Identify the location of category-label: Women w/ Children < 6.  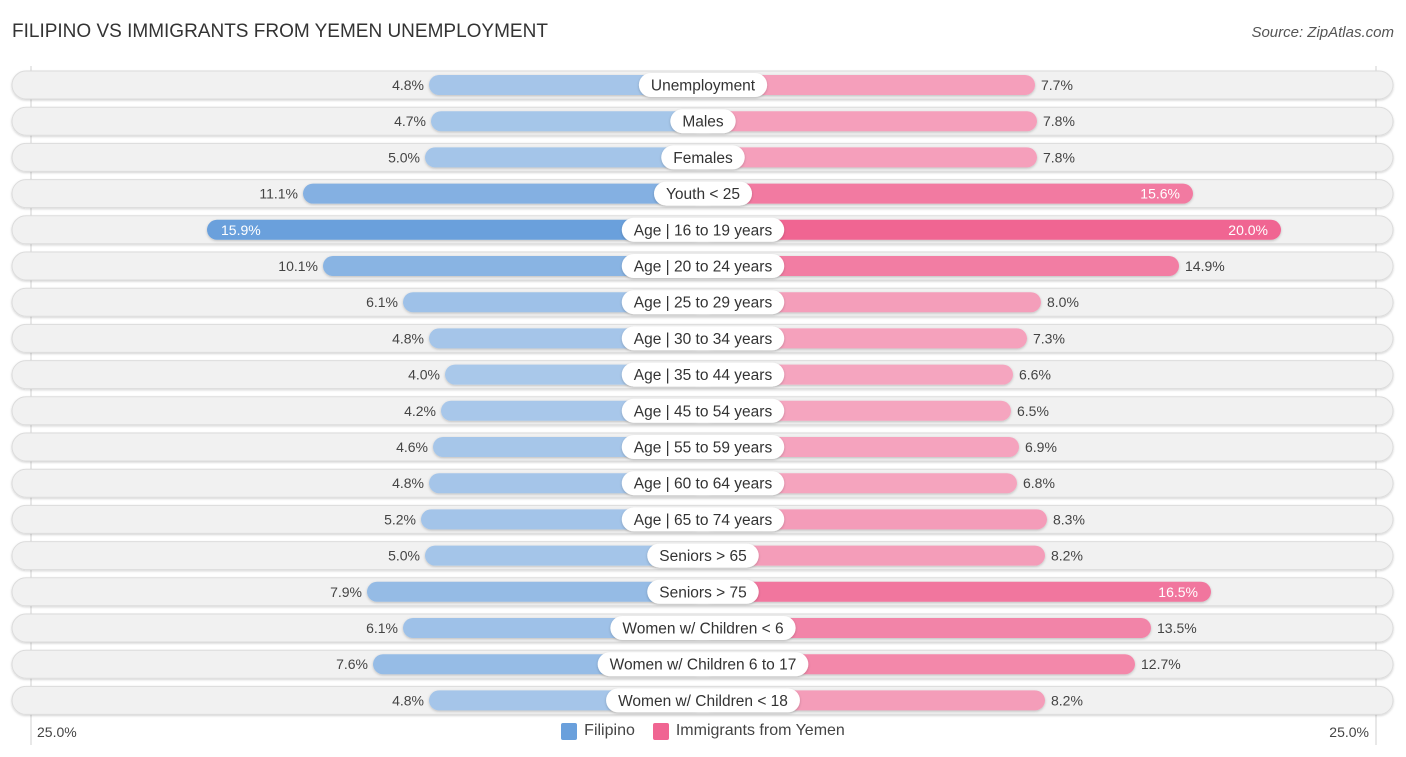
(702, 629).